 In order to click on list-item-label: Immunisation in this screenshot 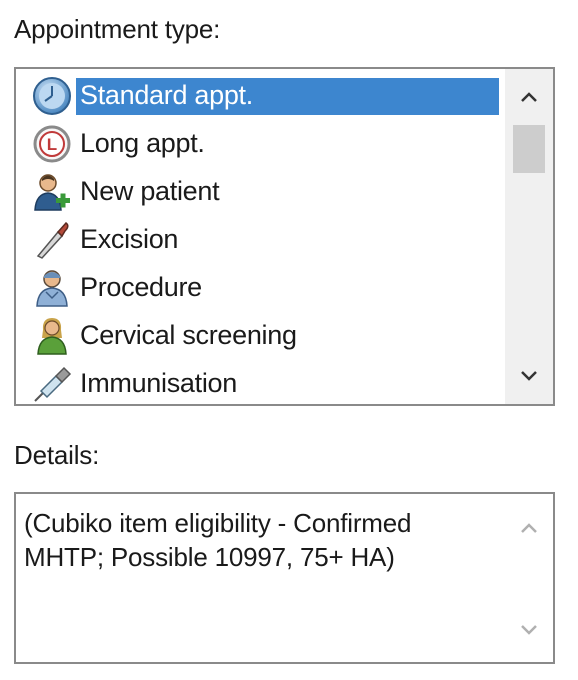, I will do `click(158, 382)`.